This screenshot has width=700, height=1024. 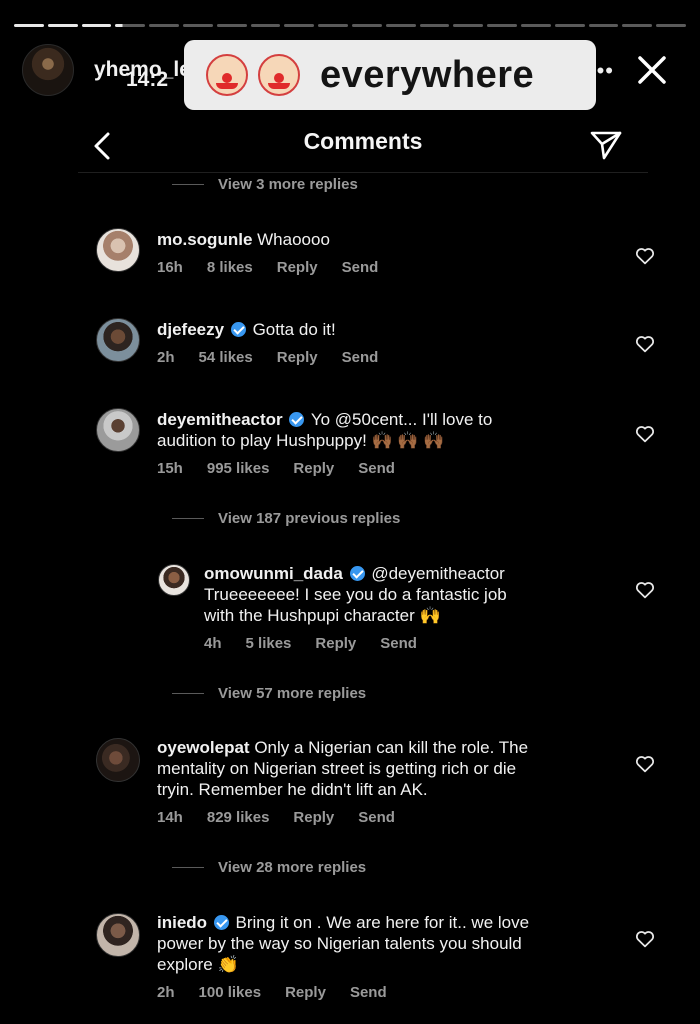 What do you see at coordinates (322, 615) in the screenshot?
I see `comment-body-line: with the Hushpupi character 🙌` at bounding box center [322, 615].